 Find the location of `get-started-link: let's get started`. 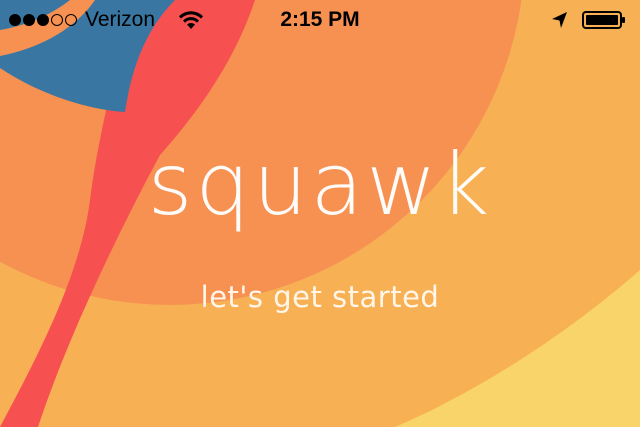

get-started-link: let's get started is located at coordinates (320, 297).